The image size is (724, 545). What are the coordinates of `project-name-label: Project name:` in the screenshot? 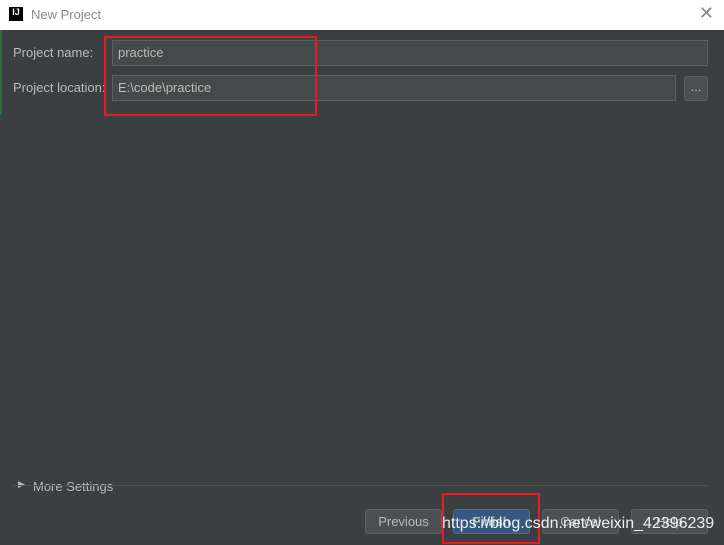 It's located at (53, 52).